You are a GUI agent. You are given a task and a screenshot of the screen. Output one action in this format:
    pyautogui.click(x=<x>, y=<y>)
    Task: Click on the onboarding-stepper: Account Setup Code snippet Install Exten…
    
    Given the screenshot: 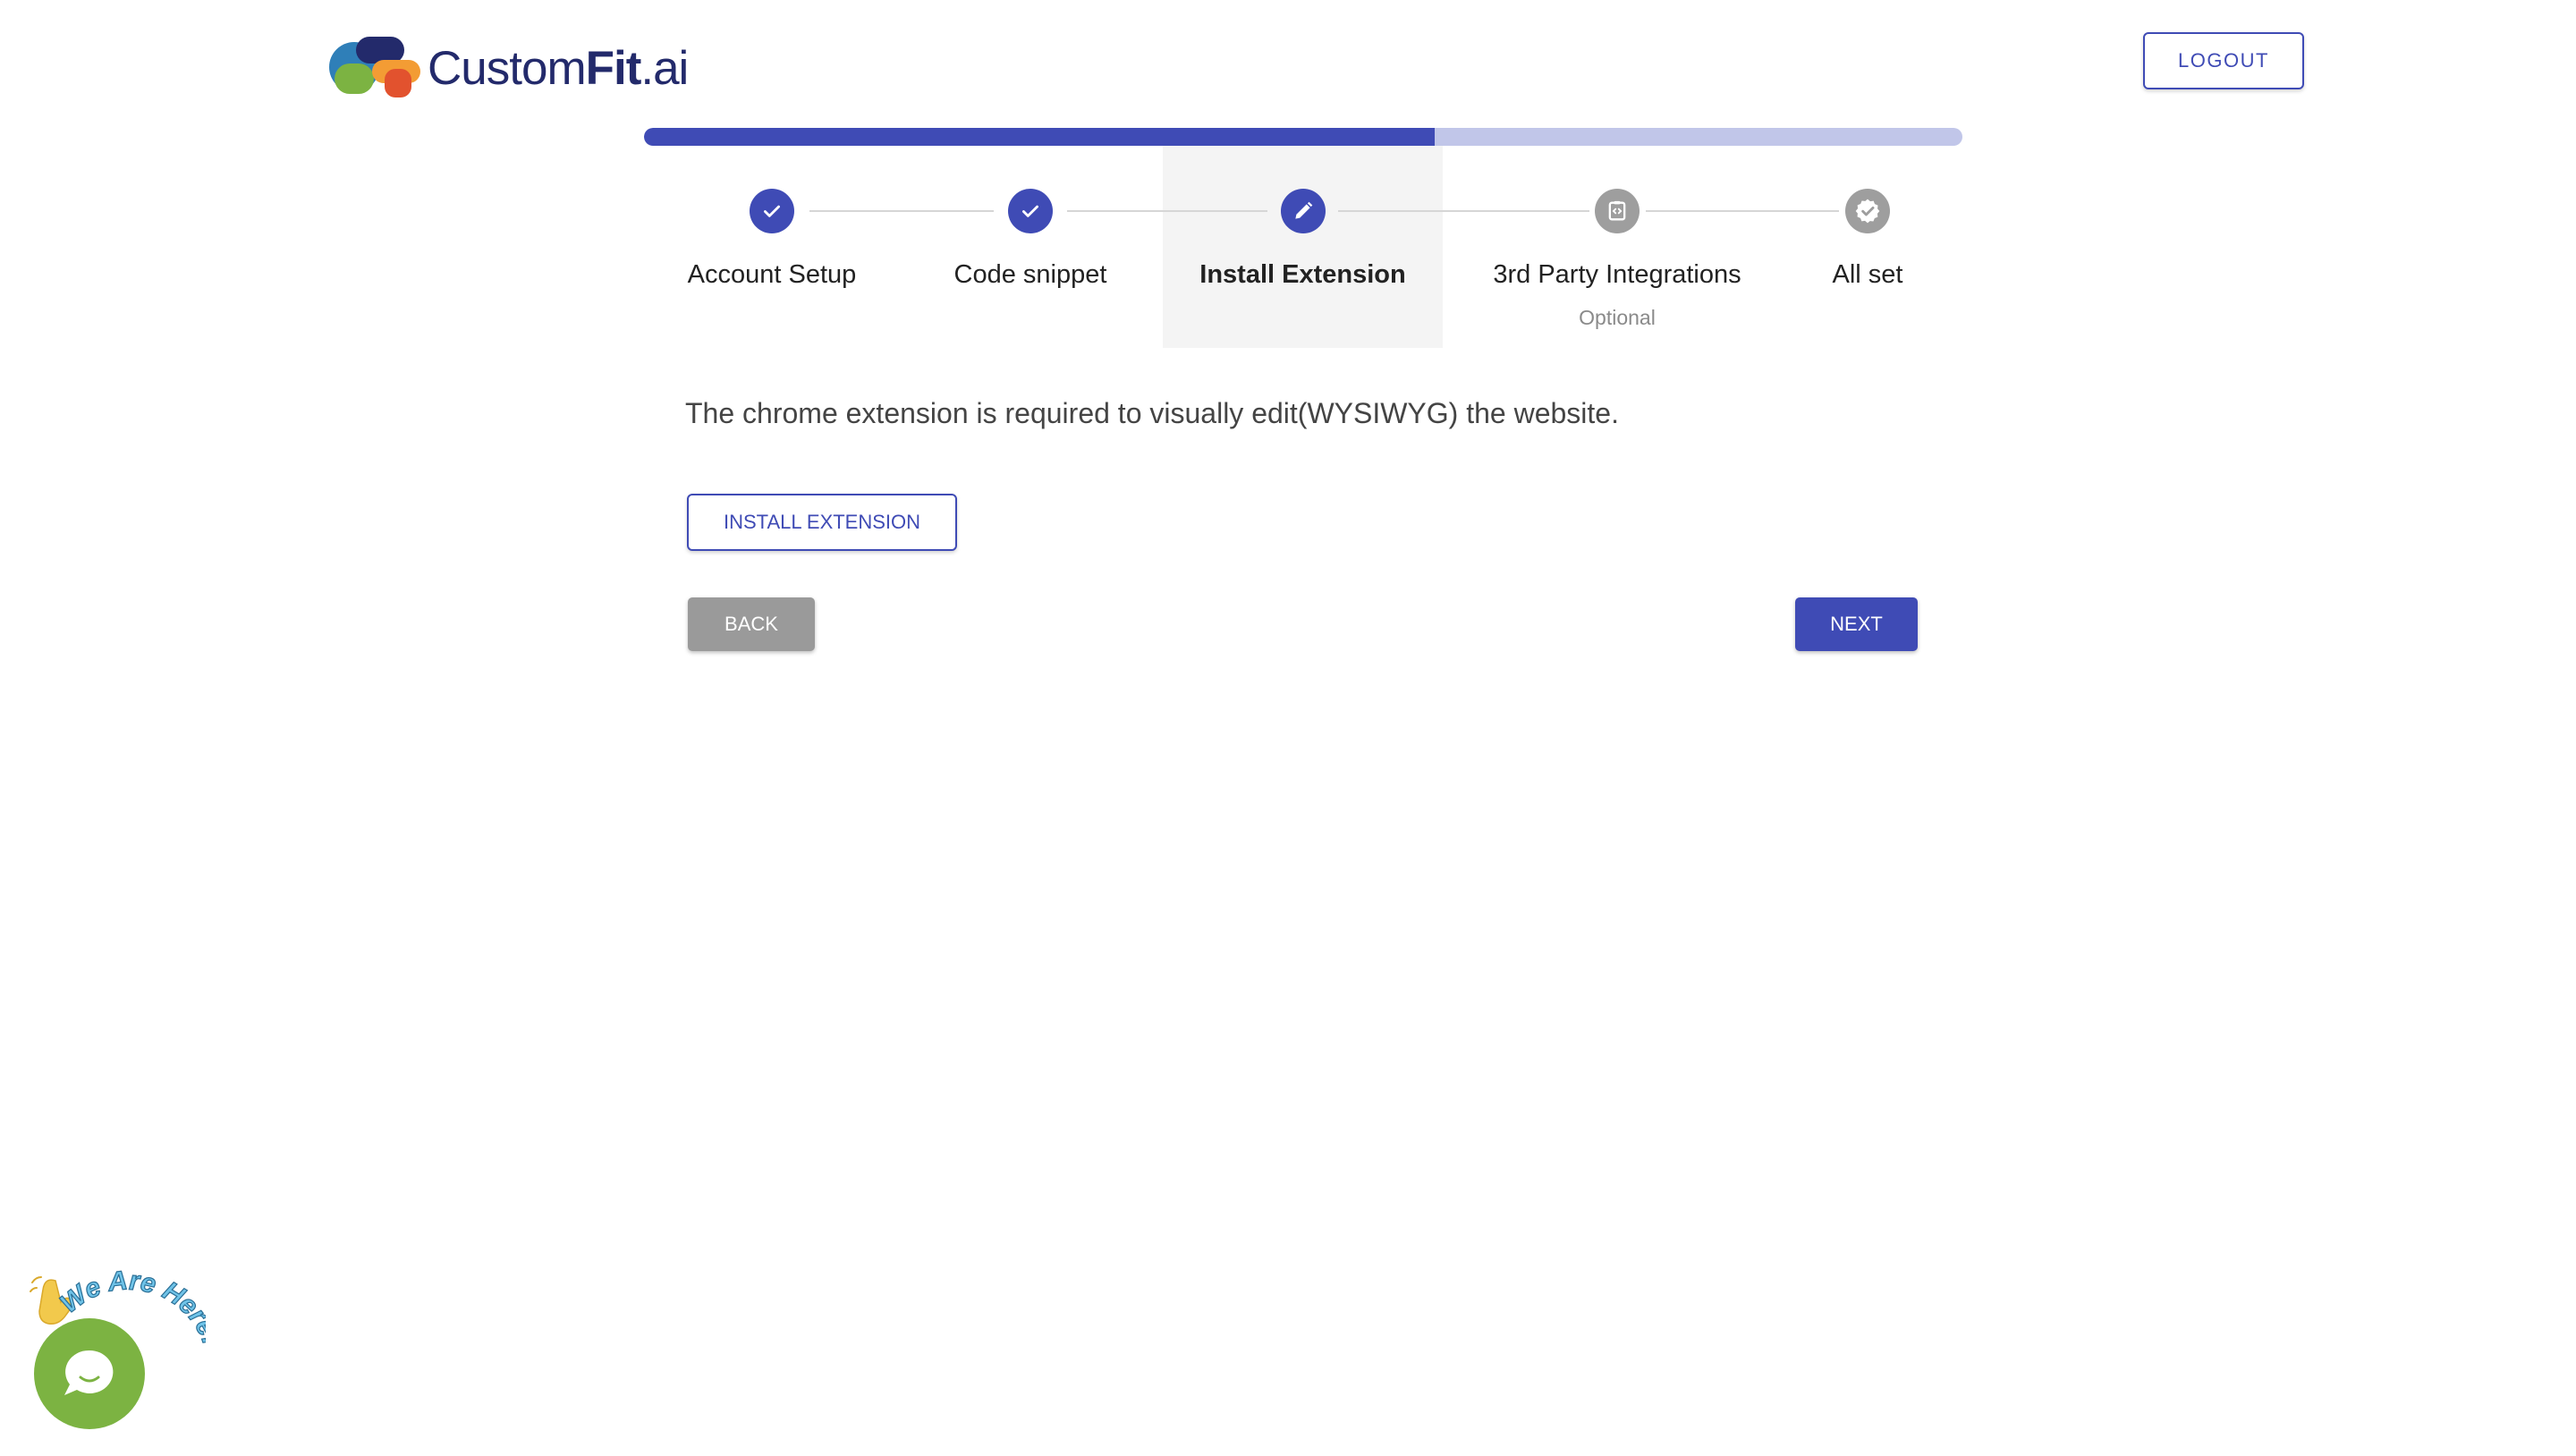 What is the action you would take?
    pyautogui.click(x=1303, y=247)
    